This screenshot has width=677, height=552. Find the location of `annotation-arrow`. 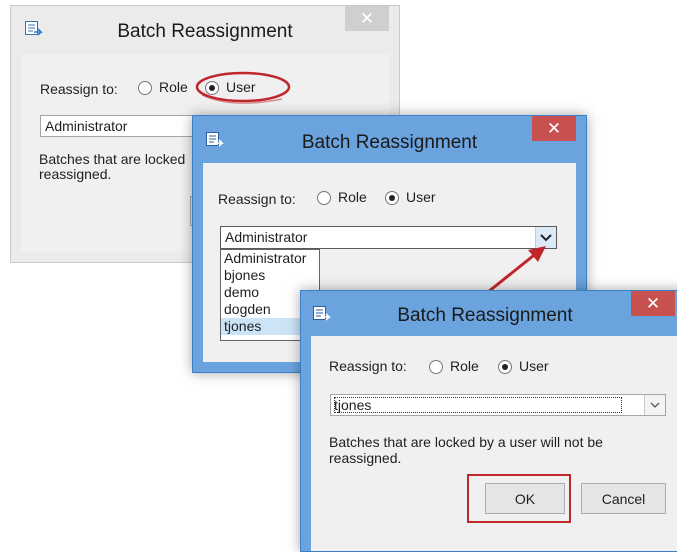

annotation-arrow is located at coordinates (516, 270).